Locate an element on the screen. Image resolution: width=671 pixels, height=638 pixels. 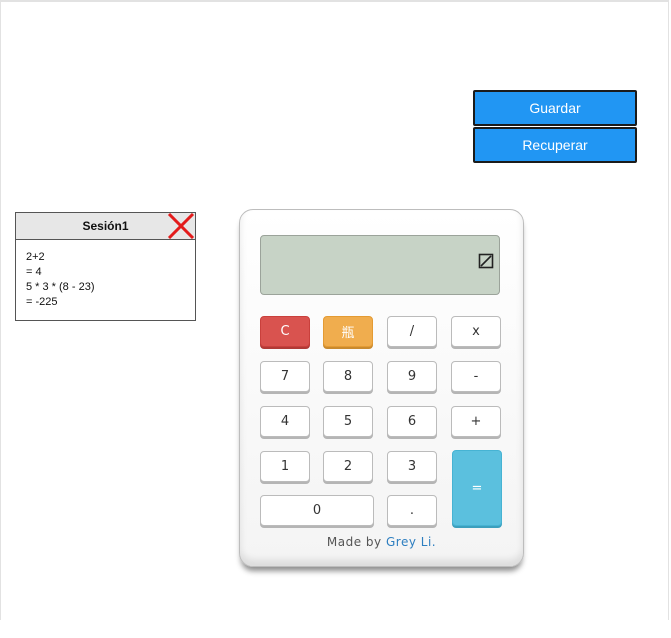
calculator-display is located at coordinates (380, 265).